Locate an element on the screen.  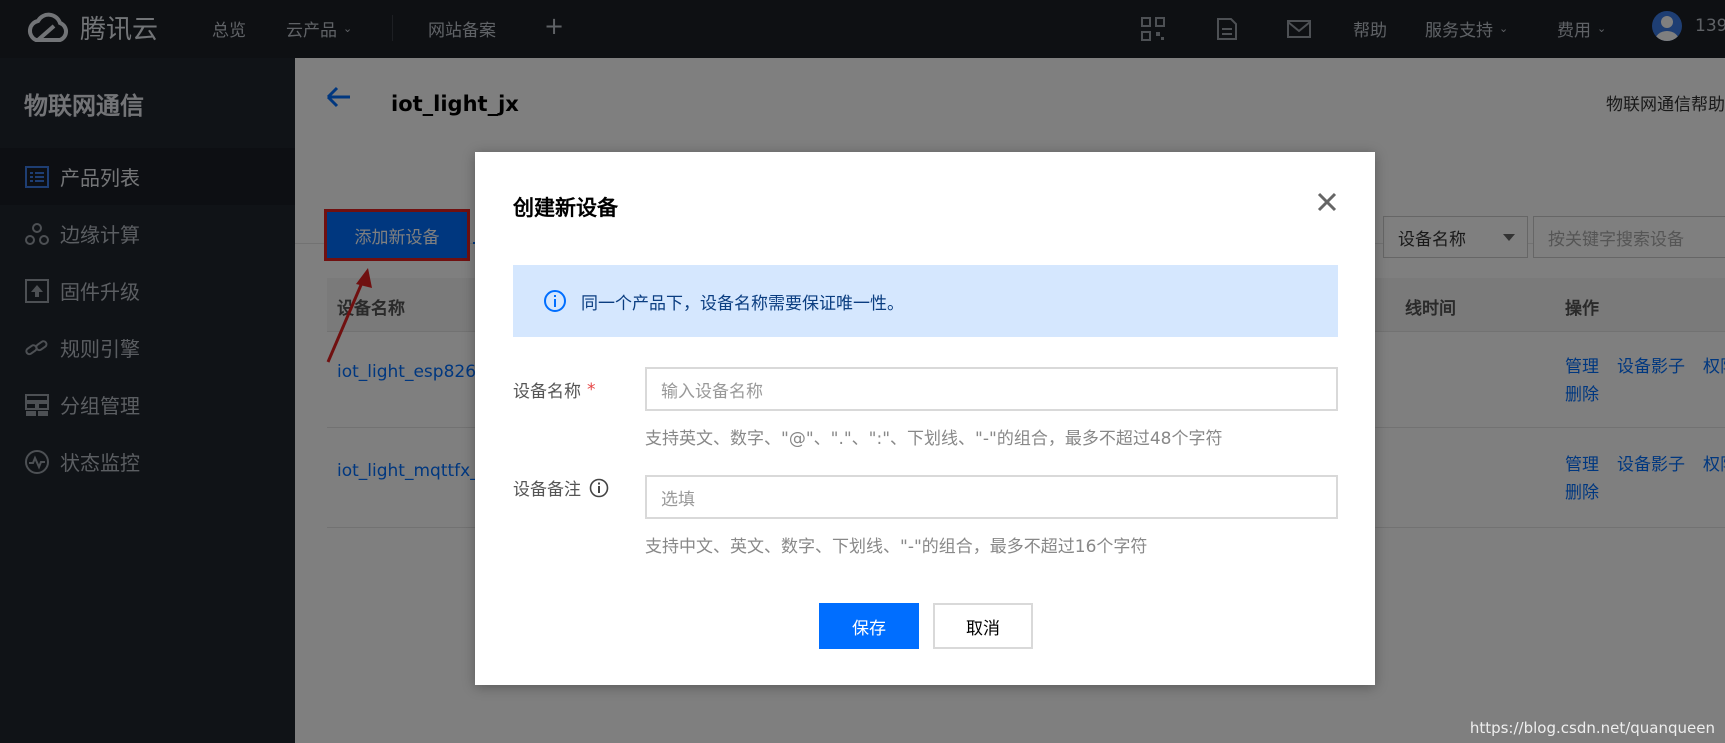
help-icon is located at coordinates (599, 488).